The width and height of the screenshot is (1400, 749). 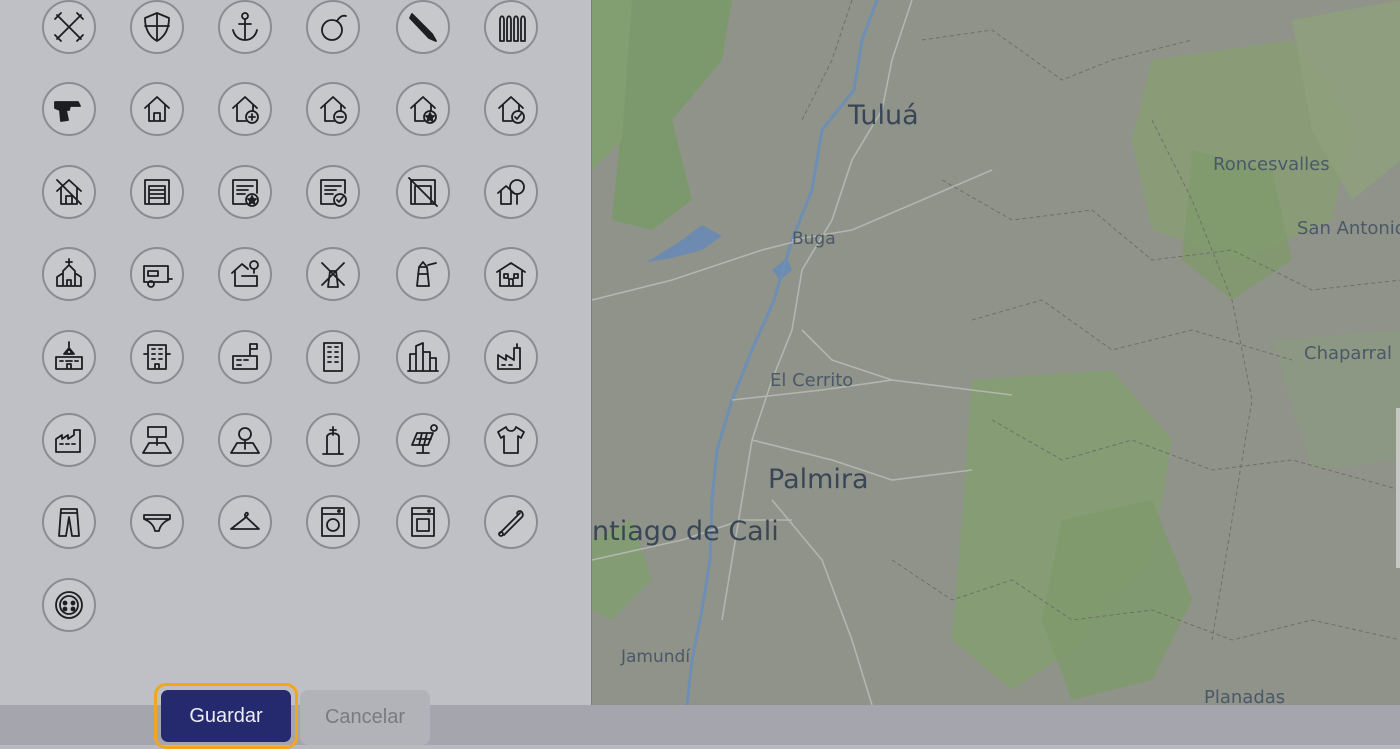 What do you see at coordinates (69, 605) in the screenshot?
I see `button-icon` at bounding box center [69, 605].